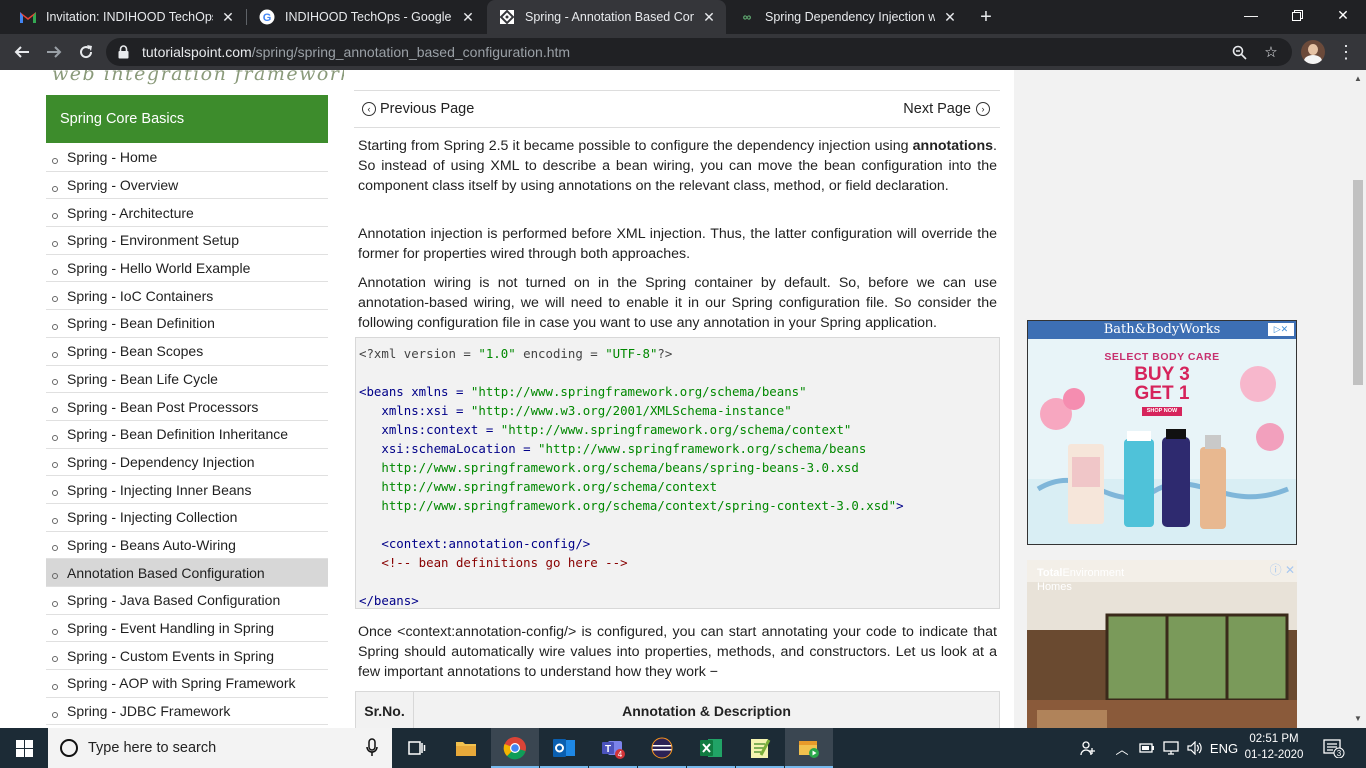 The height and width of the screenshot is (768, 1366). I want to click on search-placeholder: Type here to search, so click(152, 748).